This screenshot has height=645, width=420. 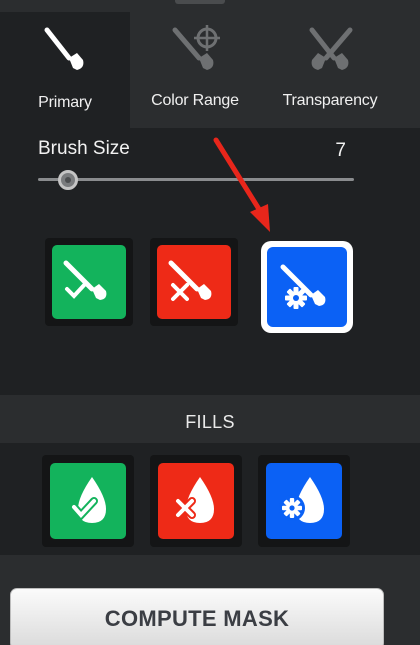 I want to click on crossed-brushes-icon, so click(x=331, y=48).